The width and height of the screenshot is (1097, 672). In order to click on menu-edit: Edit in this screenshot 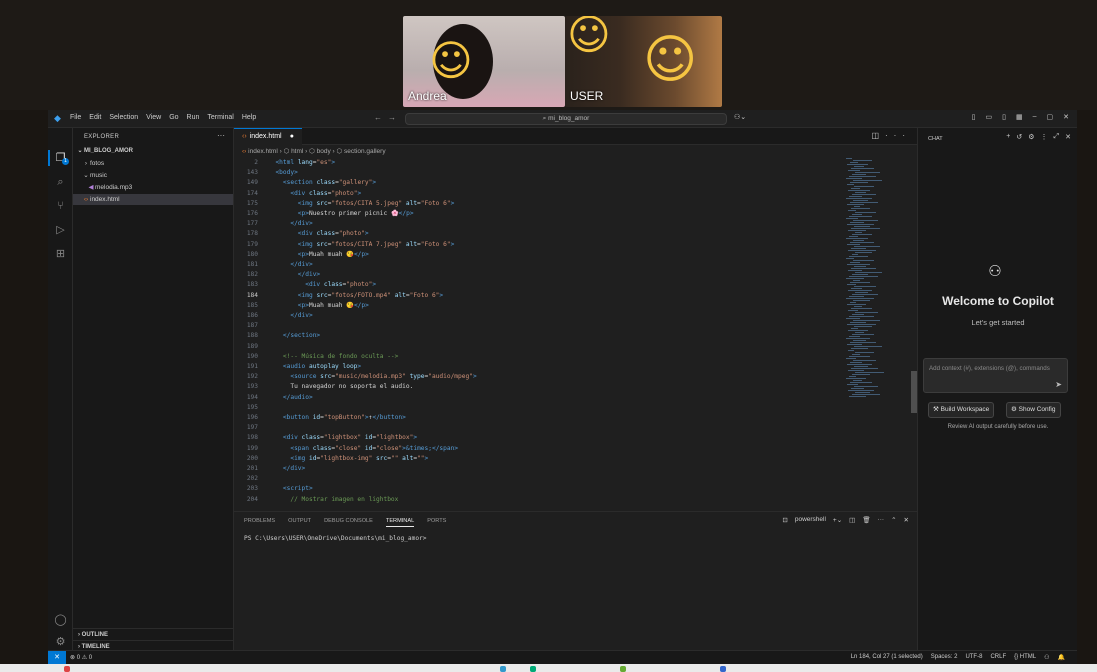, I will do `click(95, 117)`.